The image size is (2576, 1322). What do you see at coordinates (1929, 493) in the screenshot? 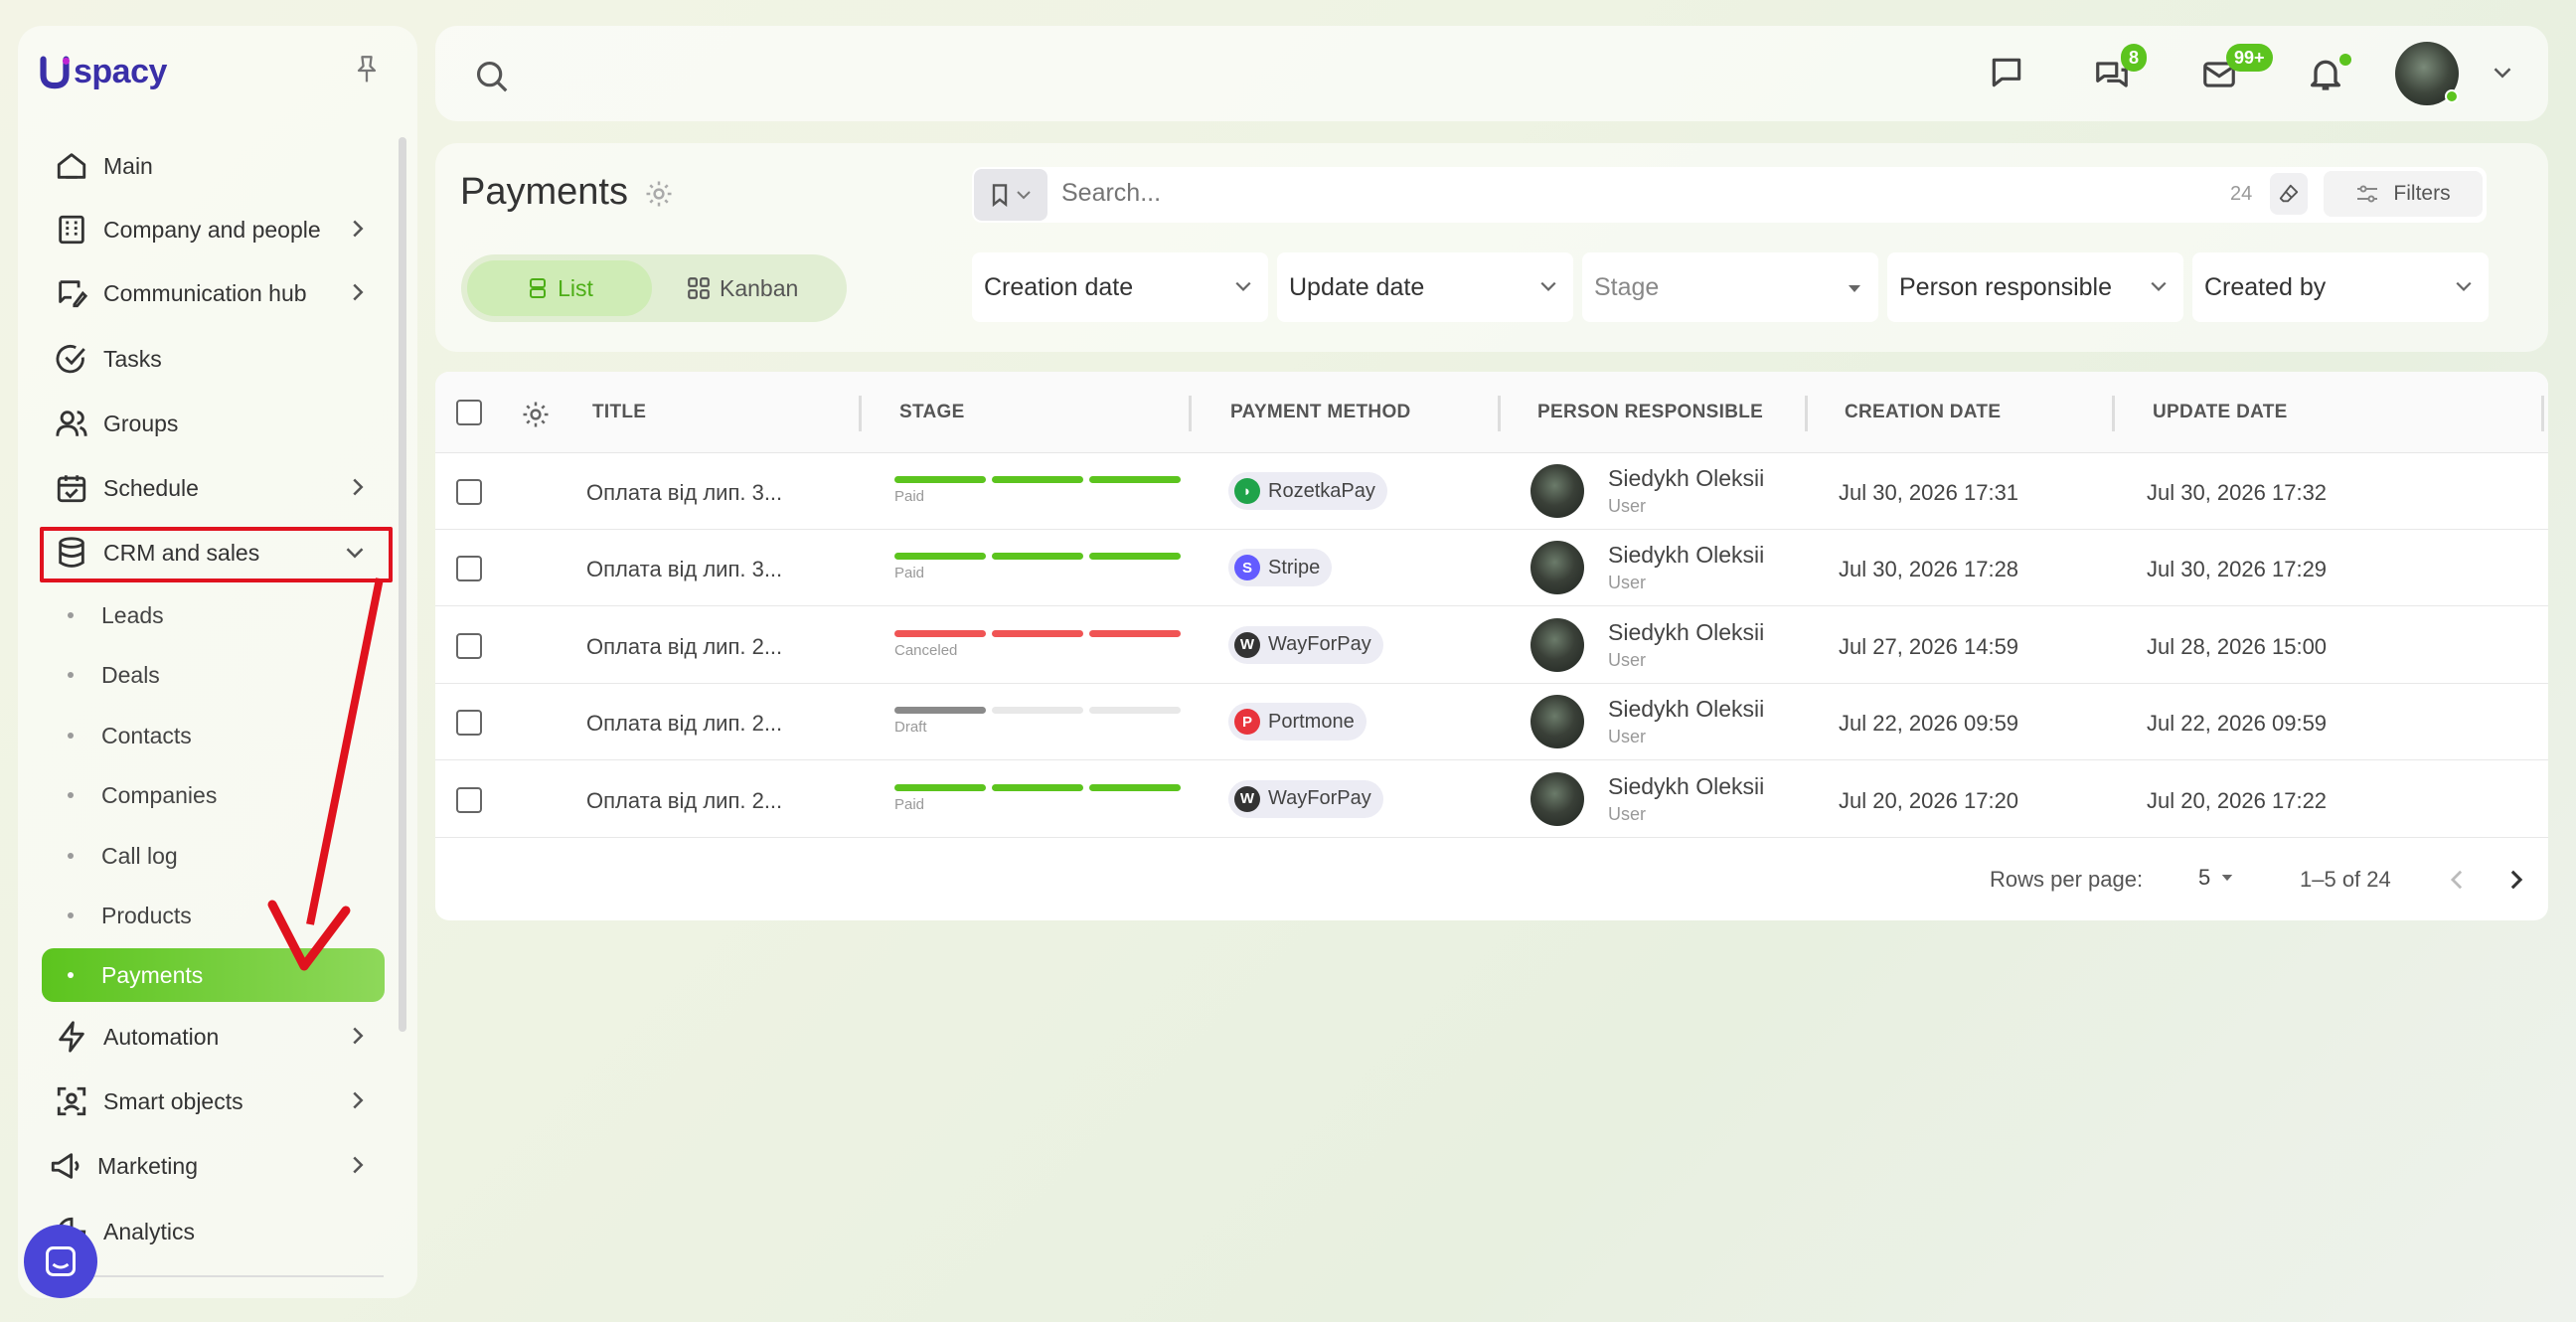
I see `cell-creation-date: Jul 30, 2026 17:31` at bounding box center [1929, 493].